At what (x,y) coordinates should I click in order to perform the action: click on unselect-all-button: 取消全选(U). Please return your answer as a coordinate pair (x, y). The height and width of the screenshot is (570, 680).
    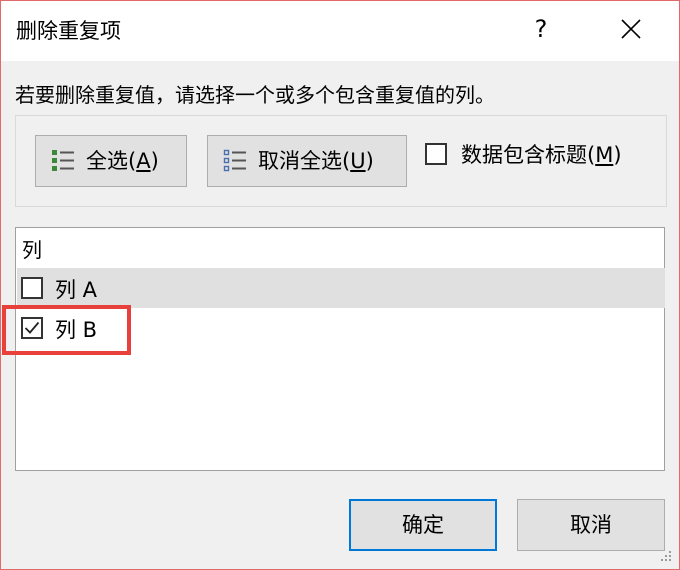
    Looking at the image, I should click on (307, 161).